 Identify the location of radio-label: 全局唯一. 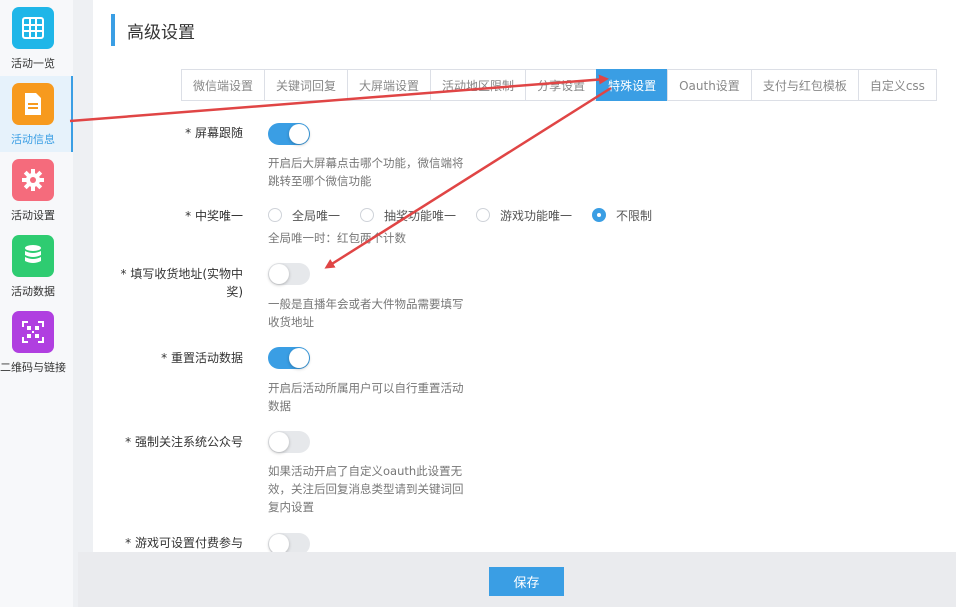
(316, 215).